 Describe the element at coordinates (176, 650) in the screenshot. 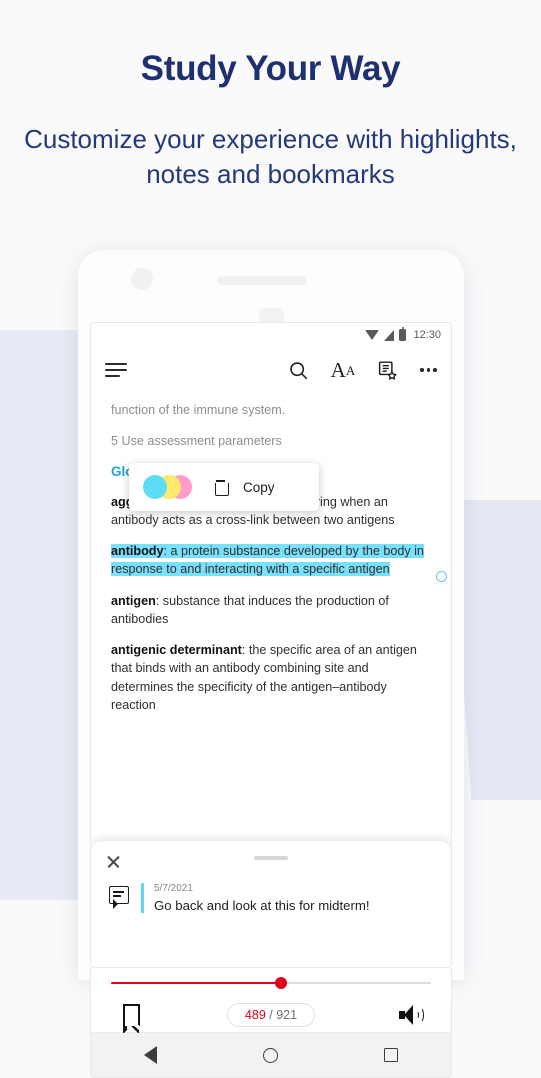

I see `glossary-term: antigenic determinant` at that location.